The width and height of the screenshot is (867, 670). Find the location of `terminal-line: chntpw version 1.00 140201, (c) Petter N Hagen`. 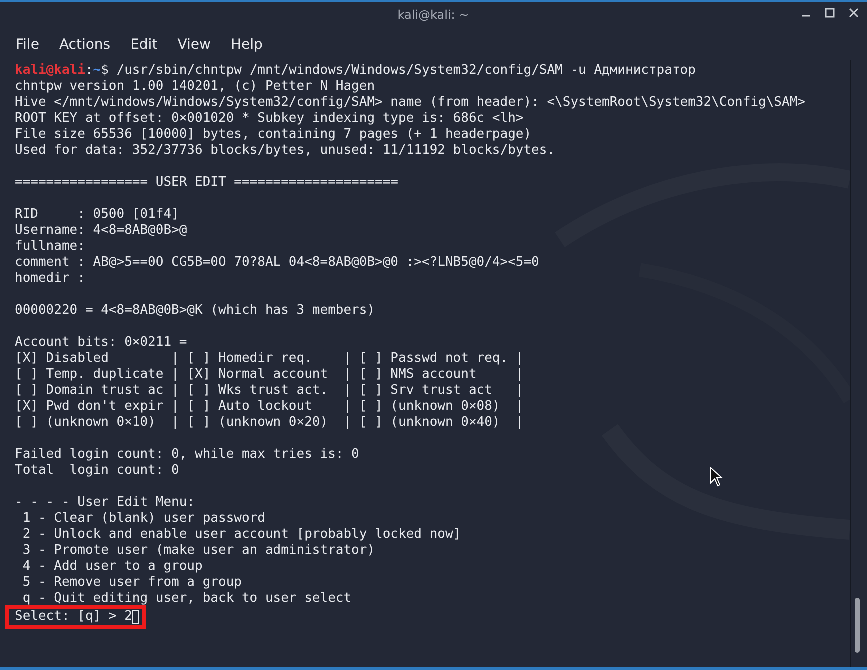

terminal-line: chntpw version 1.00 140201, (c) Petter N Hagen is located at coordinates (195, 87).